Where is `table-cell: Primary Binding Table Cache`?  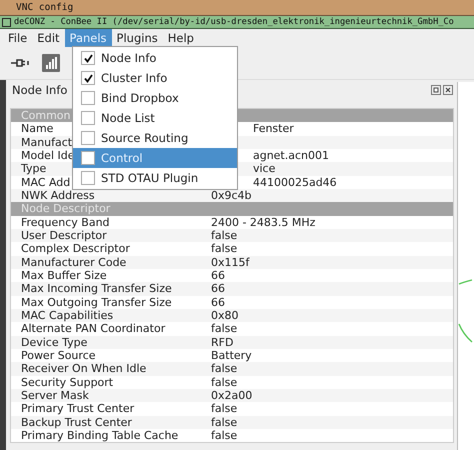 table-cell: Primary Binding Table Cache is located at coordinates (99, 435).